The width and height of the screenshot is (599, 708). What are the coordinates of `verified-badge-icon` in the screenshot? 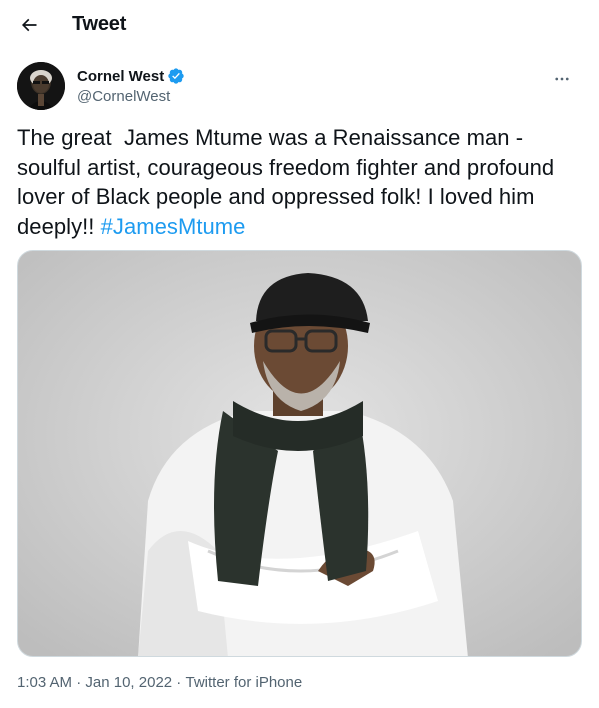 It's located at (176, 76).